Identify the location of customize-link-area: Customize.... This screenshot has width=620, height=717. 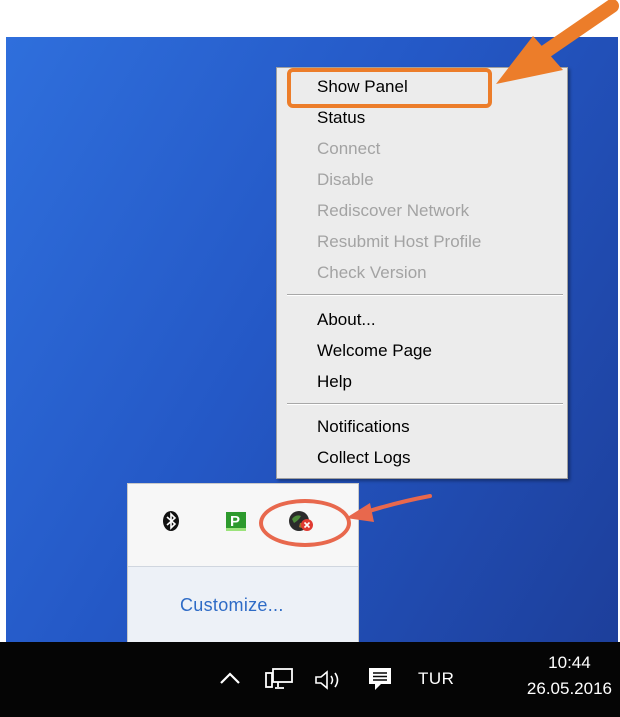
(243, 605).